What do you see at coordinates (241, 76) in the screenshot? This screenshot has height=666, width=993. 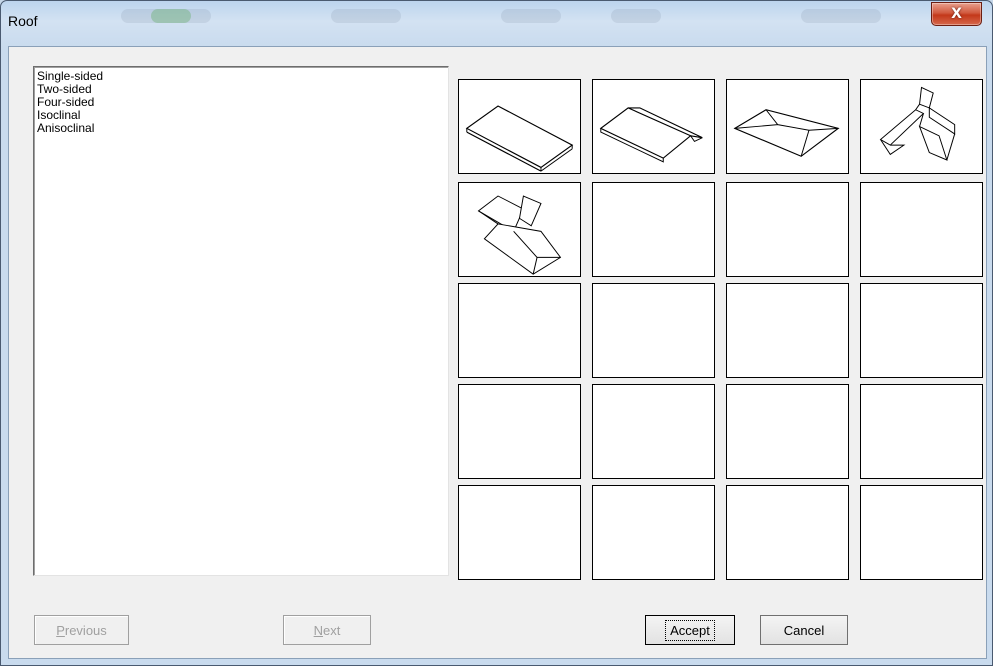 I see `list-item: Single-sided` at bounding box center [241, 76].